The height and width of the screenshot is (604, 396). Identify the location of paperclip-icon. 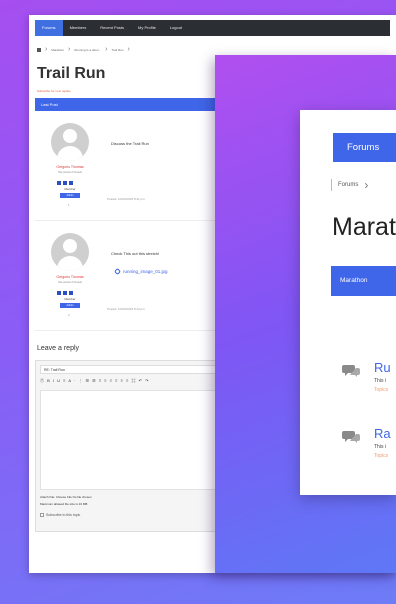
(117, 271).